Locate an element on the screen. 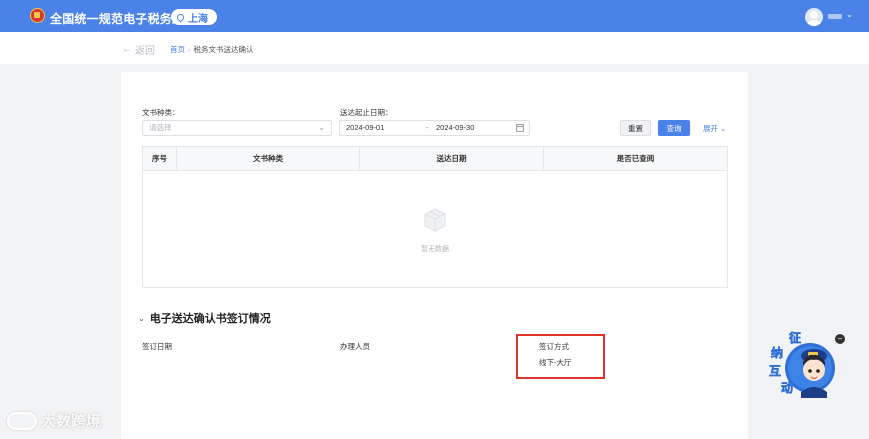  calendar-icon is located at coordinates (520, 128).